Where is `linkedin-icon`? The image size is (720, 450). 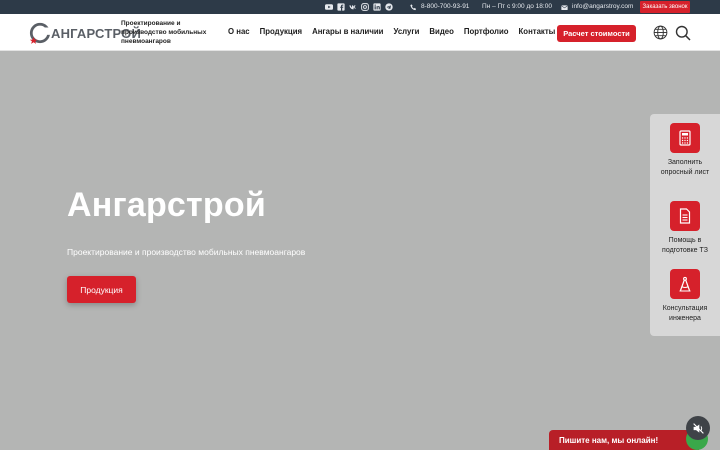 linkedin-icon is located at coordinates (377, 7).